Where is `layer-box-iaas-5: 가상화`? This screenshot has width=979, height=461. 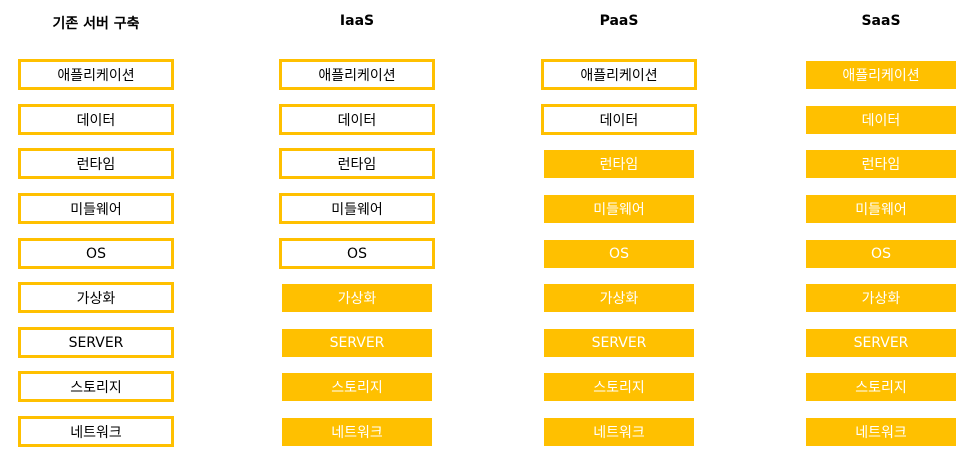
layer-box-iaas-5: 가상화 is located at coordinates (357, 298).